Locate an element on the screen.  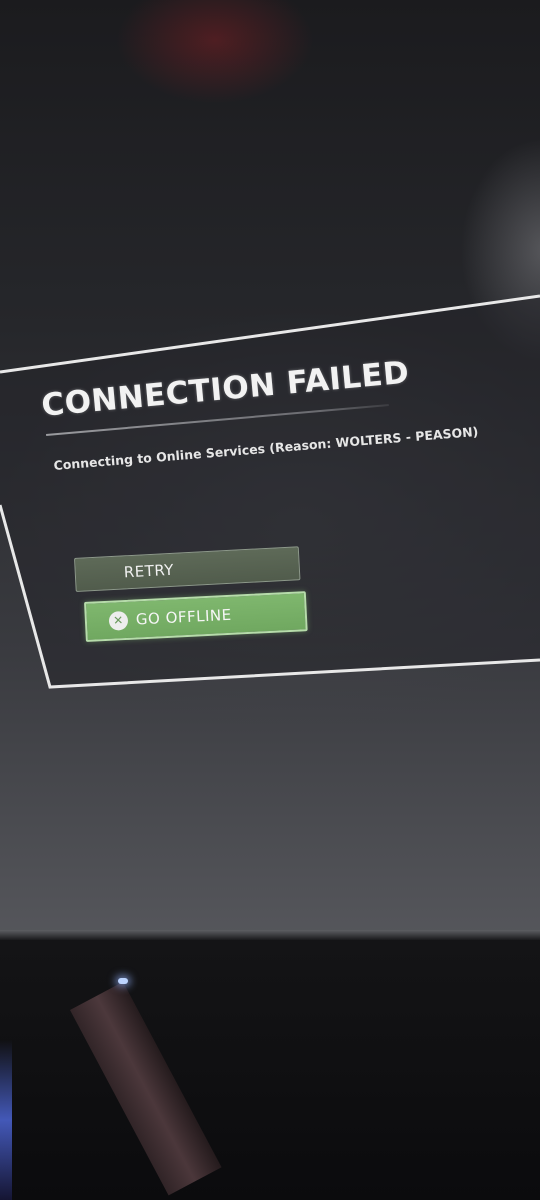
go-offline-button-label: GO OFFLINE is located at coordinates (183, 617).